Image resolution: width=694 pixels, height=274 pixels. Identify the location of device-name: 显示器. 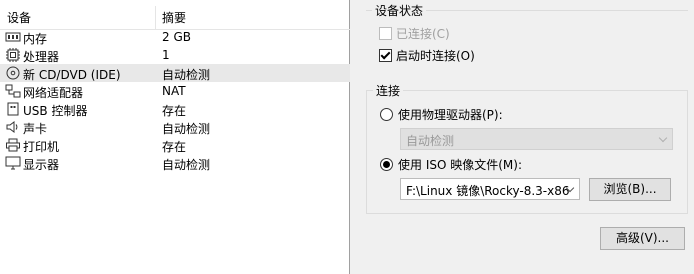
(41, 165).